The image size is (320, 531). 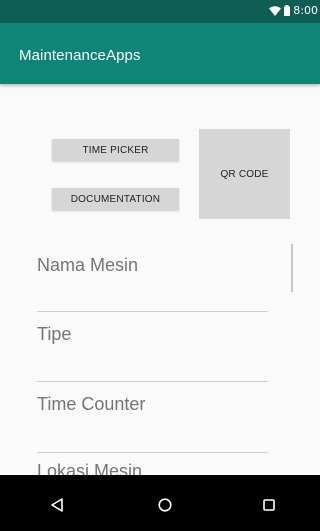 What do you see at coordinates (115, 199) in the screenshot?
I see `documentation-button: DOCUMENTATION` at bounding box center [115, 199].